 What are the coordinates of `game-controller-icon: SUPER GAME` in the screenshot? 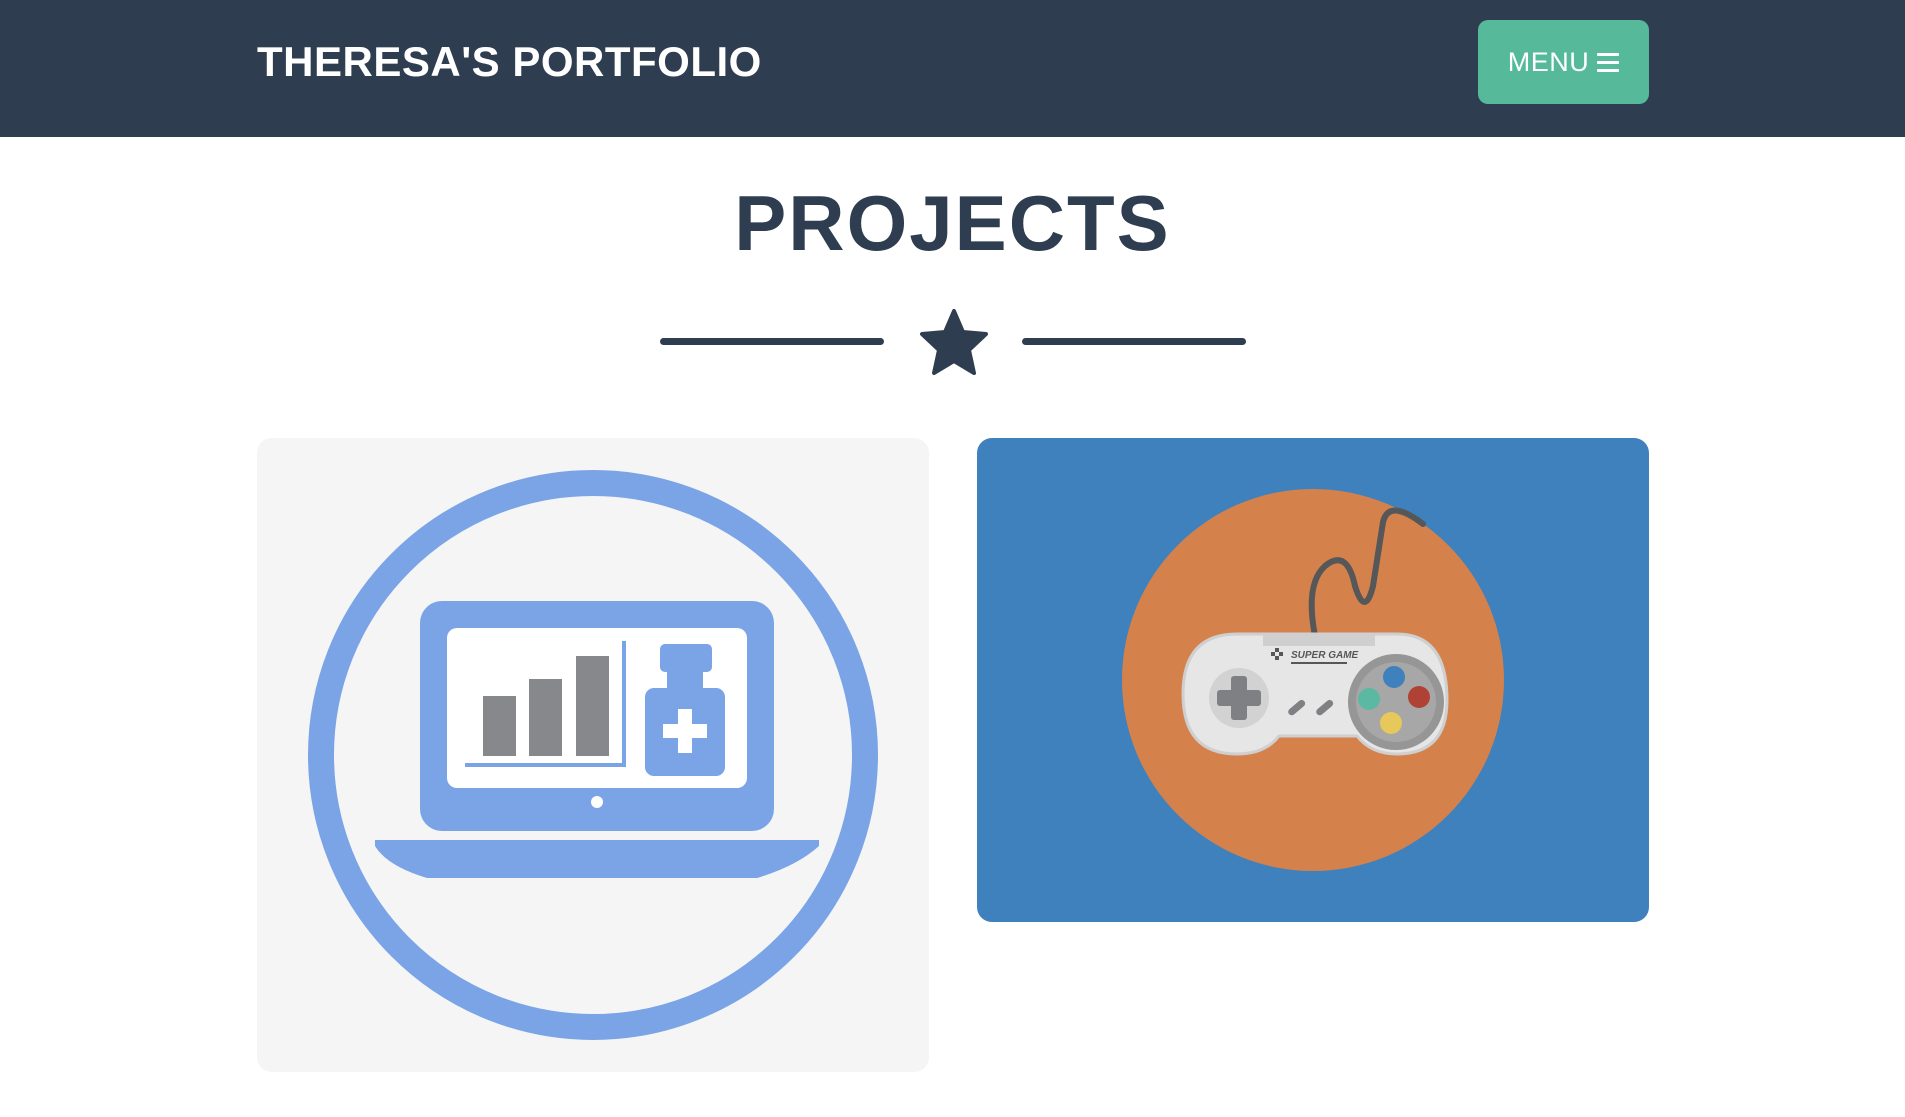 It's located at (1313, 680).